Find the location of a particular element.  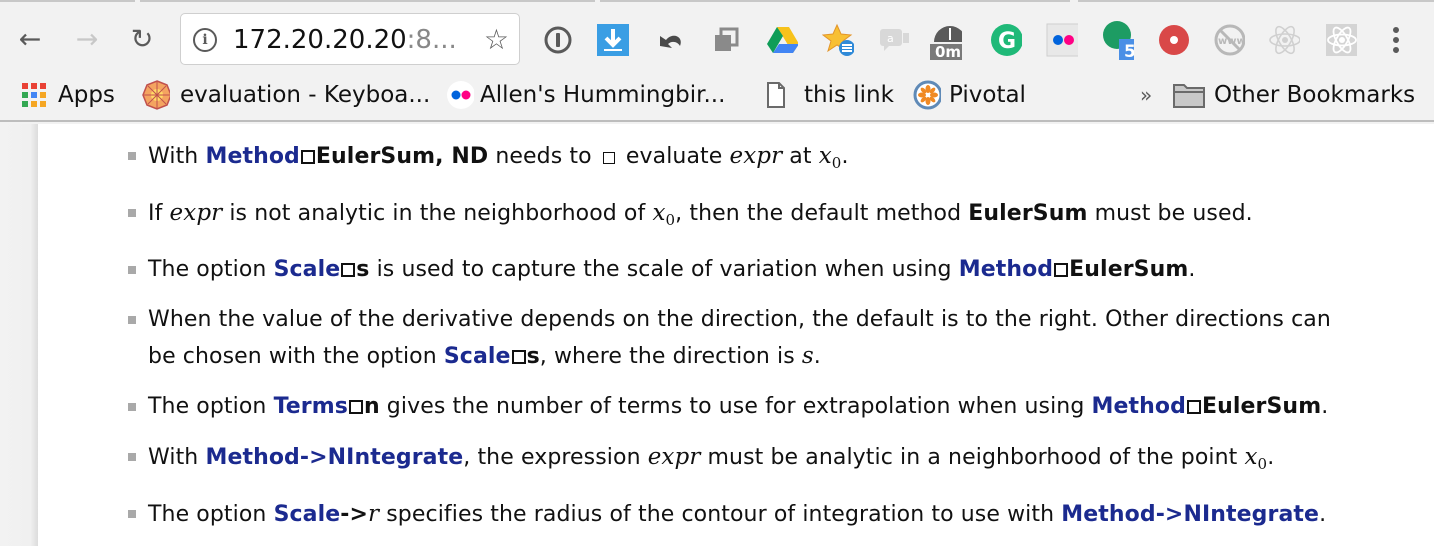

back-button: ← is located at coordinates (30, 39).